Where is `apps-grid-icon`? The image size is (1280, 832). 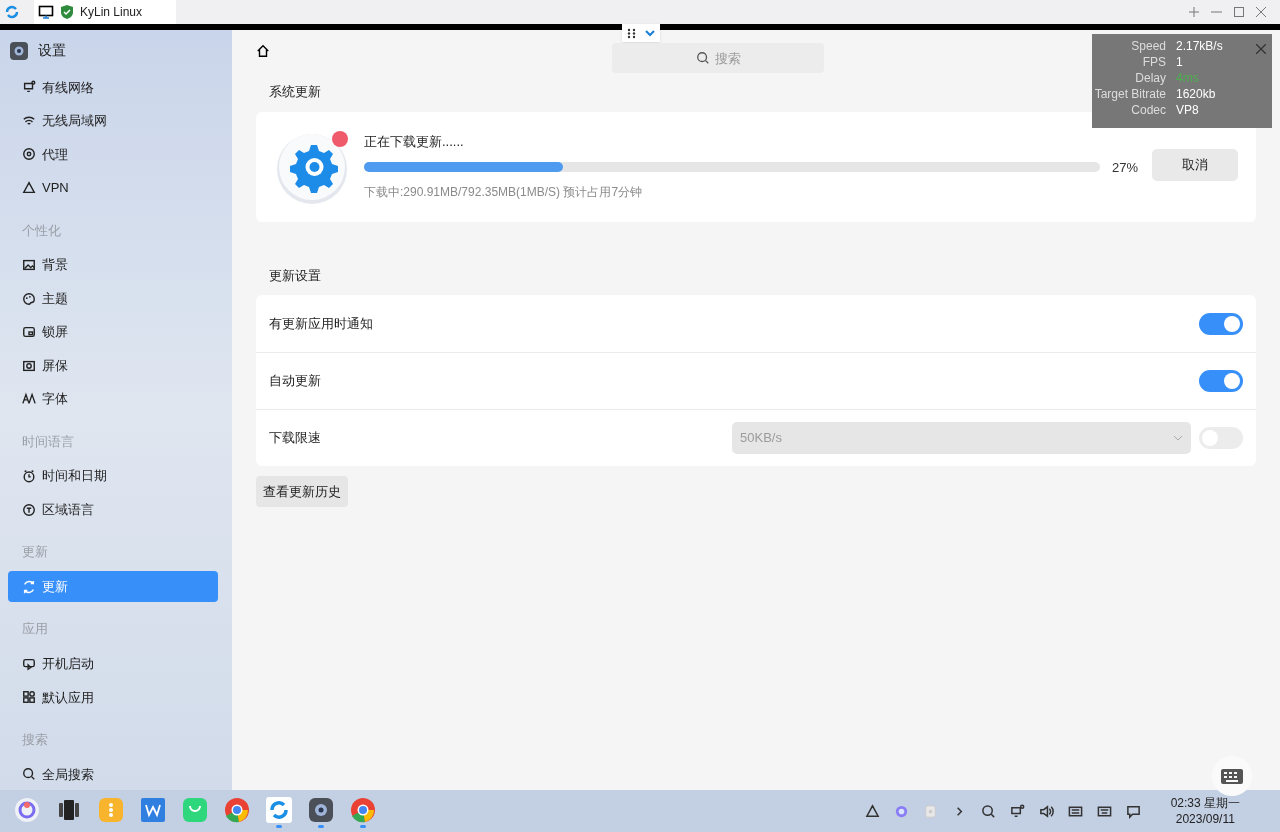
apps-grid-icon is located at coordinates (29, 697).